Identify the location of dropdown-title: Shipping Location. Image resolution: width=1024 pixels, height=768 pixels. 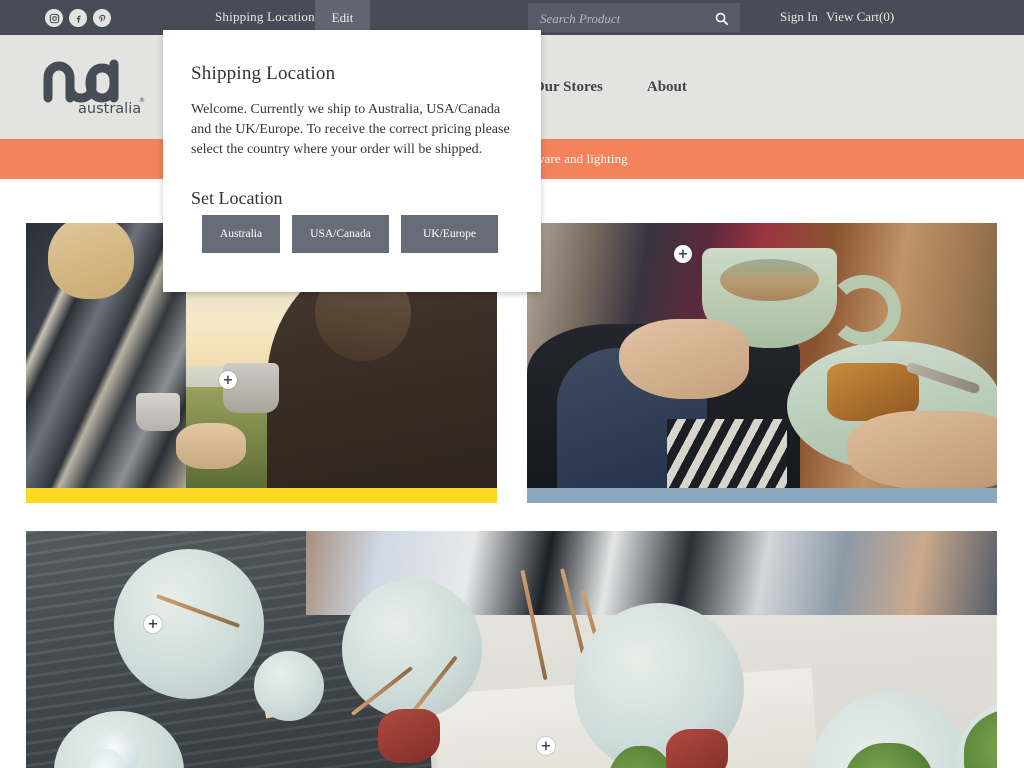
(263, 73).